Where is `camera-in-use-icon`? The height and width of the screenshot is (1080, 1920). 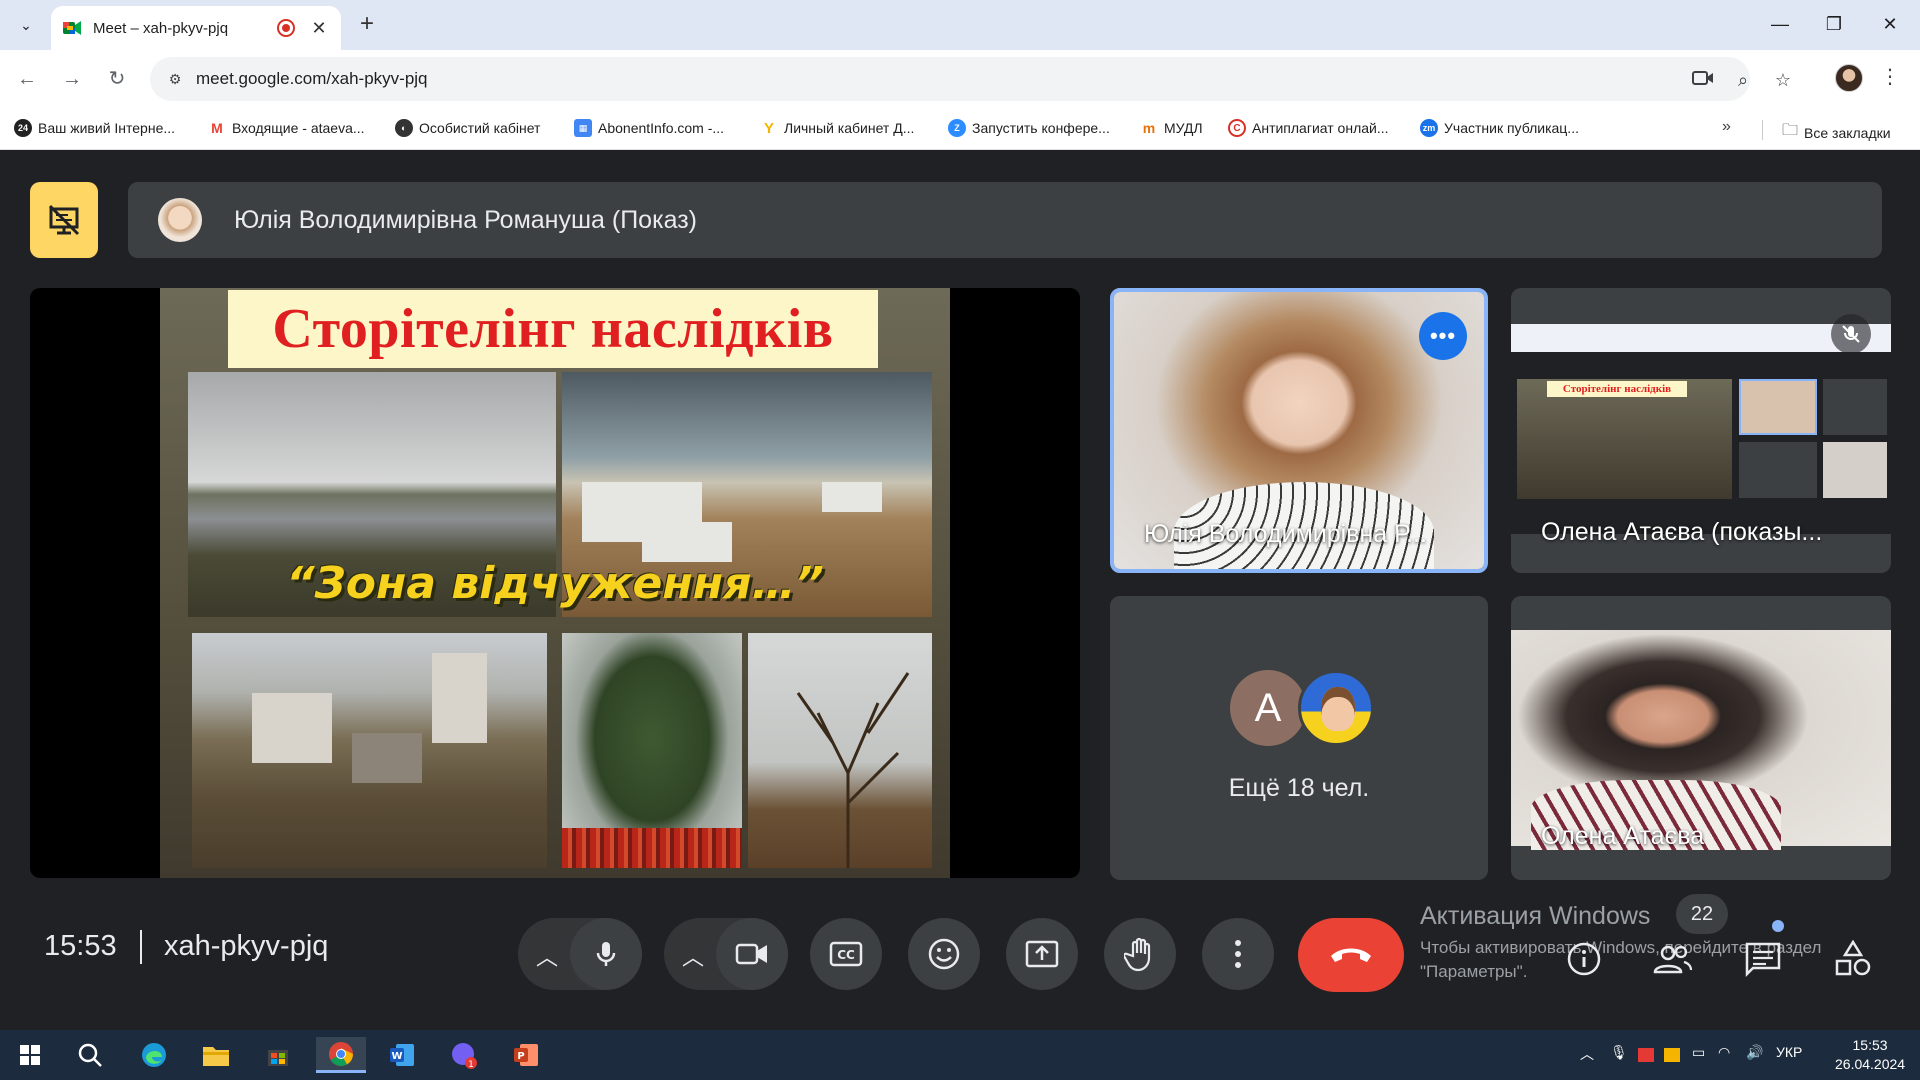
camera-in-use-icon is located at coordinates (1703, 80).